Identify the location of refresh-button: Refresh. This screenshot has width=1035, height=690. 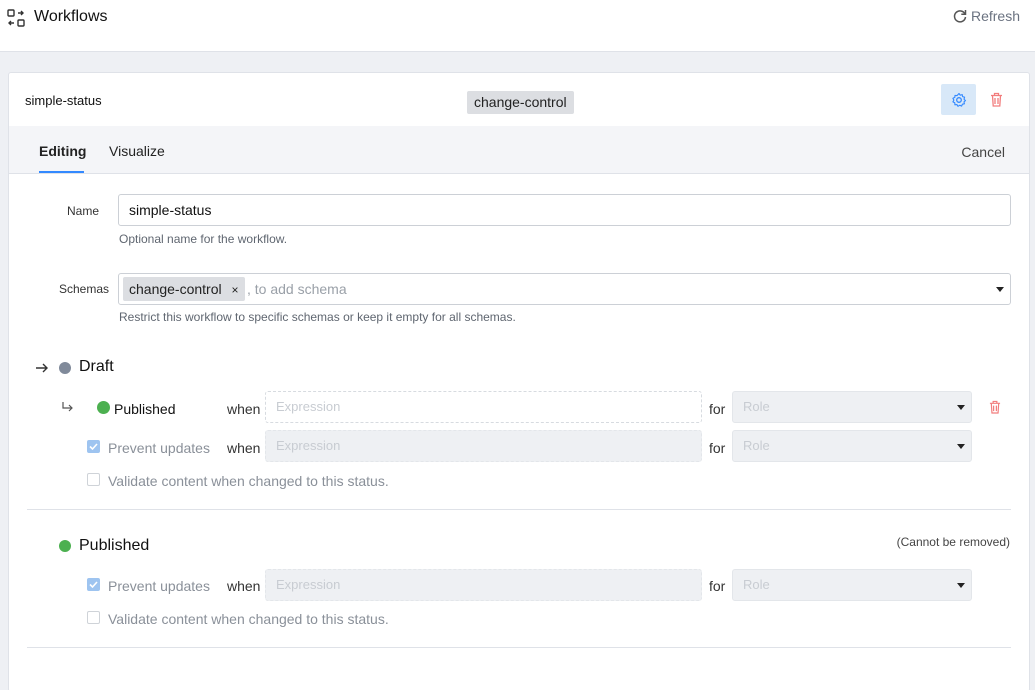
(986, 16).